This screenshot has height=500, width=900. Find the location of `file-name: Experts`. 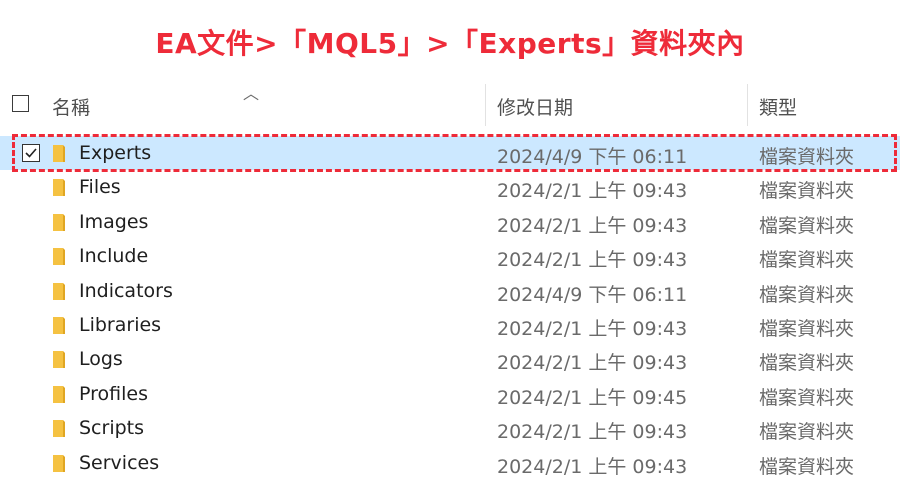

file-name: Experts is located at coordinates (115, 153).